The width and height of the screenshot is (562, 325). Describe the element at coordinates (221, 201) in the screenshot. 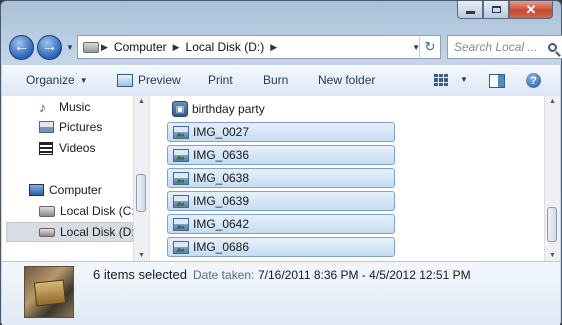

I see `file-name: IMG_0639` at that location.